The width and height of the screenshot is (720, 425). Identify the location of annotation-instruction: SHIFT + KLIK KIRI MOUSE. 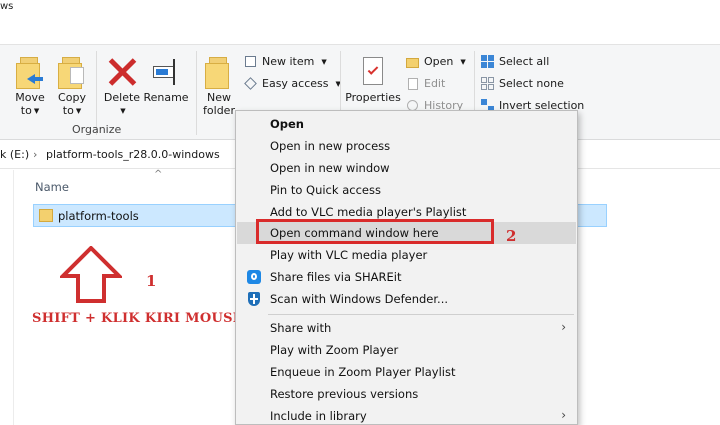
(137, 318).